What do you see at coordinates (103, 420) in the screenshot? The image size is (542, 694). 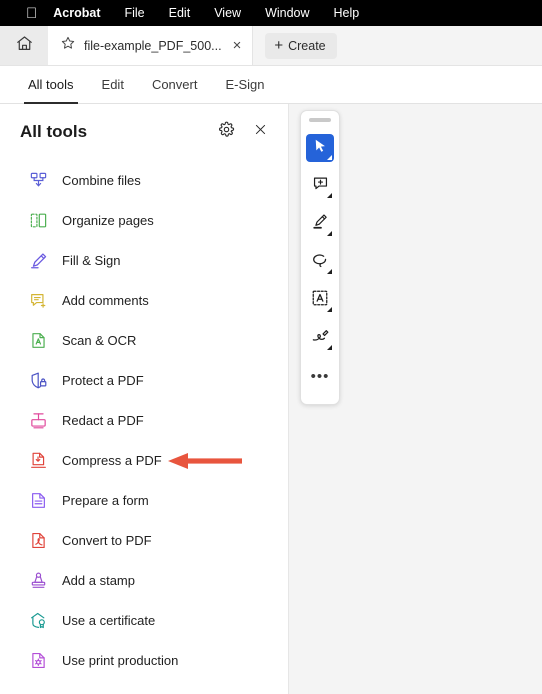 I see `tool-label: Redact a PDF` at bounding box center [103, 420].